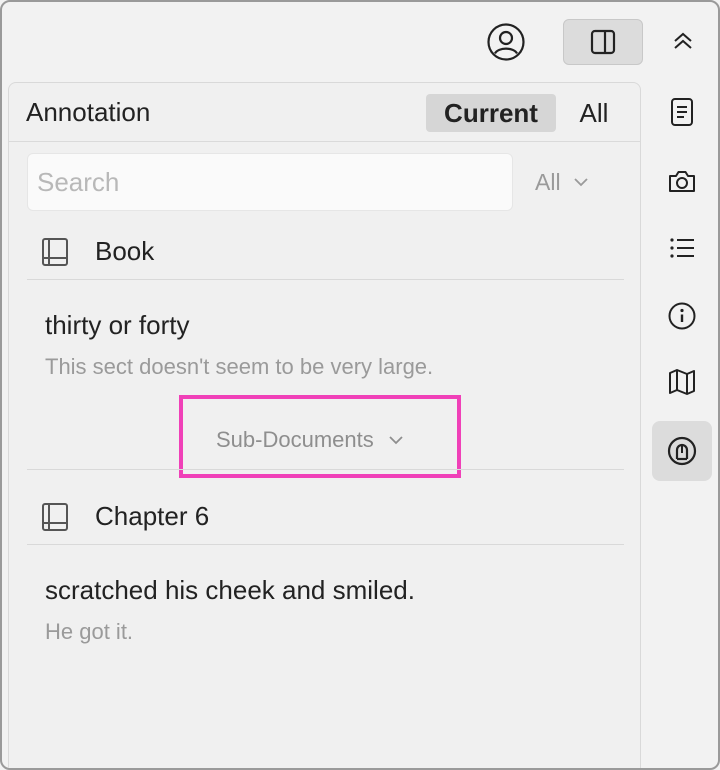  I want to click on group-title: Chapter 6, so click(152, 516).